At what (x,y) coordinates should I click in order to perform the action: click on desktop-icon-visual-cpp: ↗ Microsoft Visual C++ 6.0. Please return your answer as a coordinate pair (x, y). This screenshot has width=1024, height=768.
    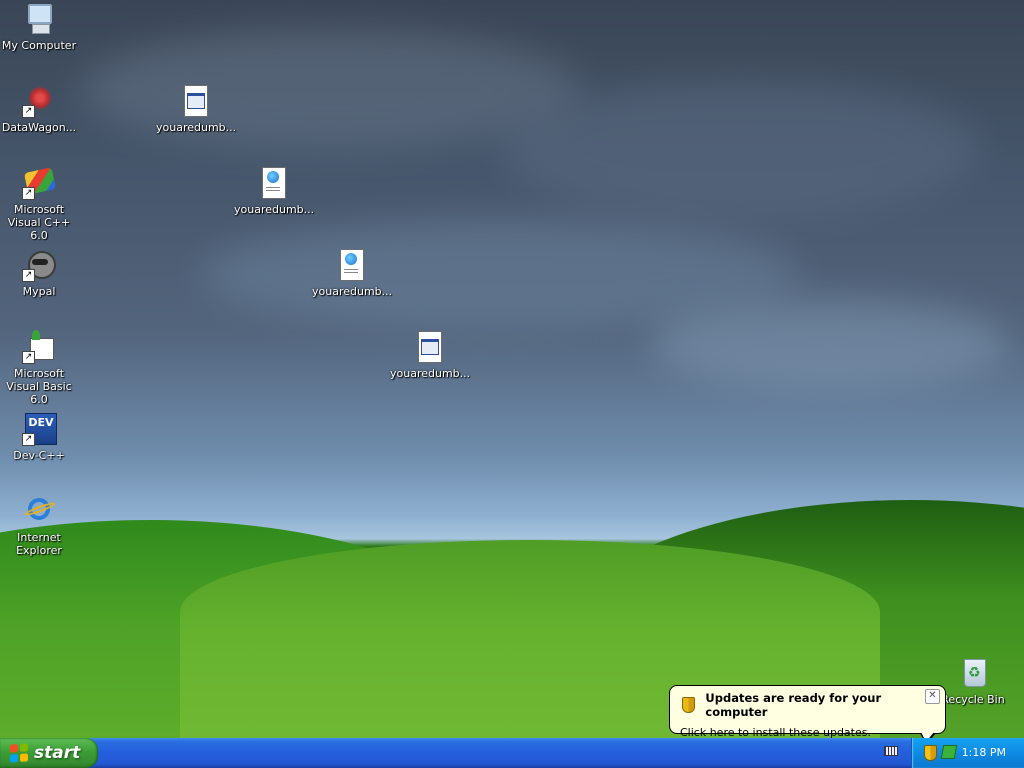
    Looking at the image, I should click on (39, 204).